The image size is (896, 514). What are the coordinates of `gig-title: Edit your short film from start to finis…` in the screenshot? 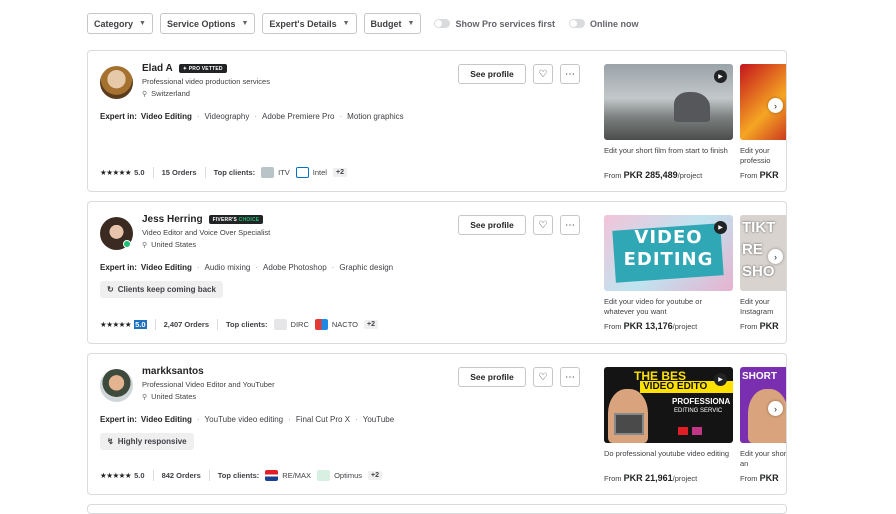 It's located at (669, 156).